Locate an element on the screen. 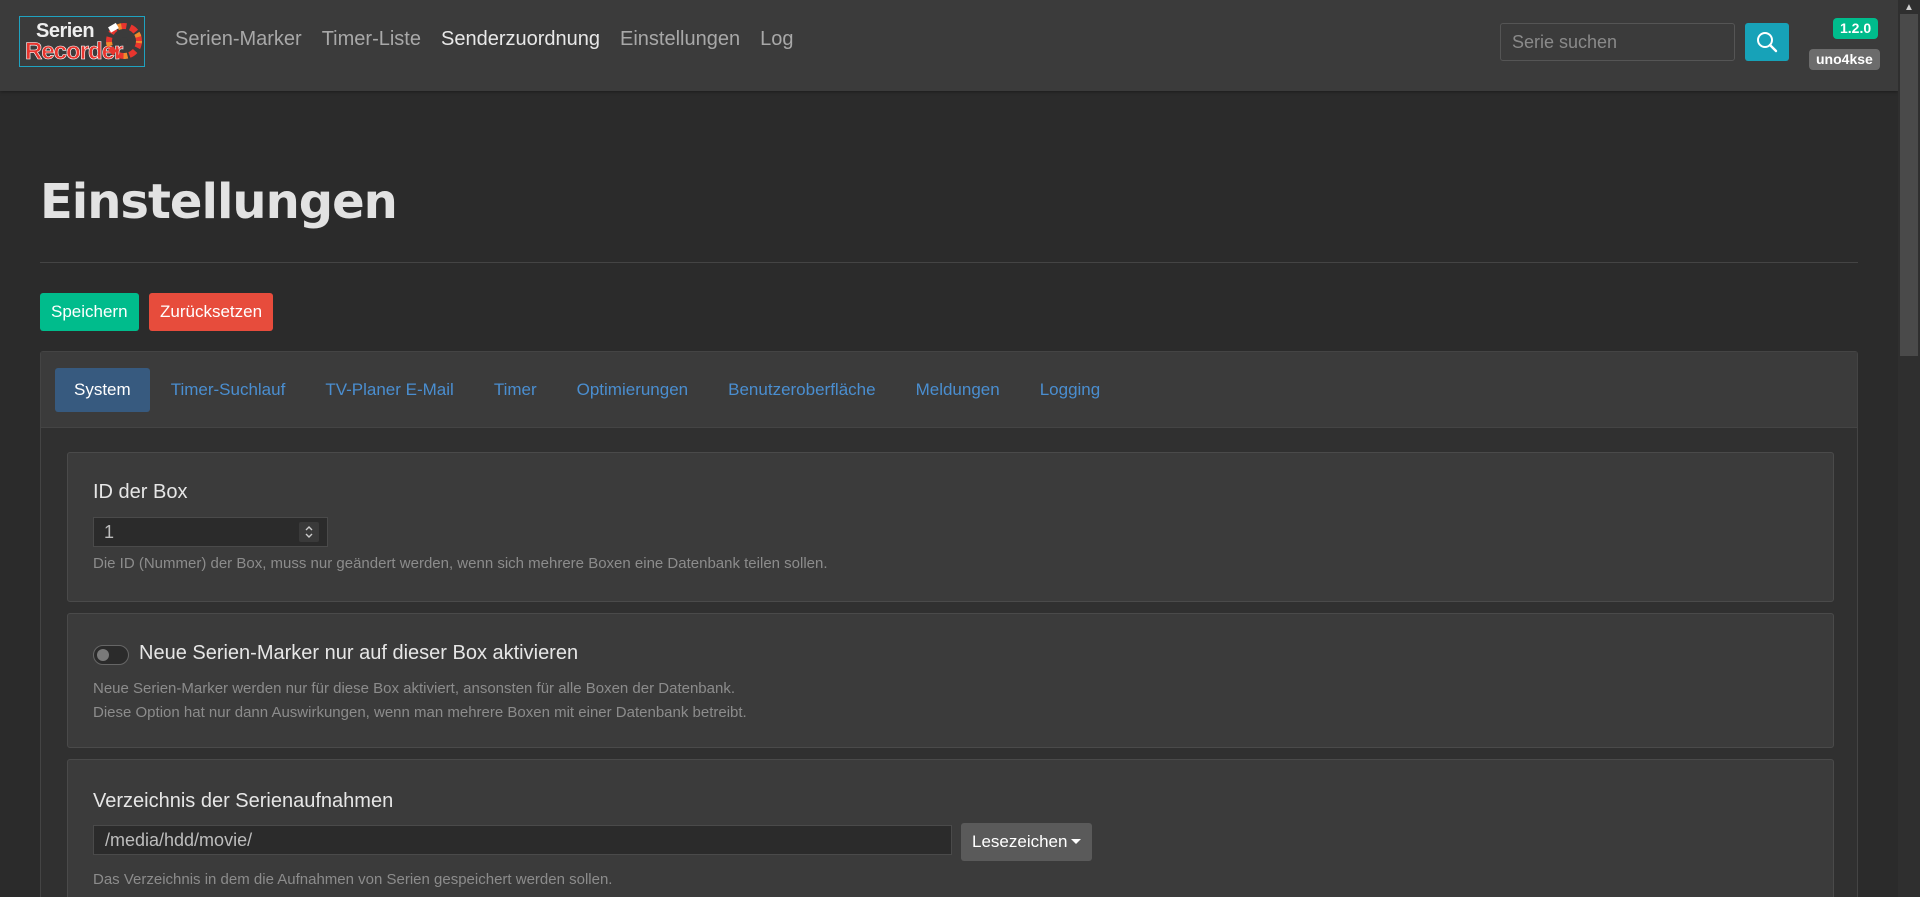 The image size is (1920, 897). page-scrollbar: ▲ is located at coordinates (1909, 448).